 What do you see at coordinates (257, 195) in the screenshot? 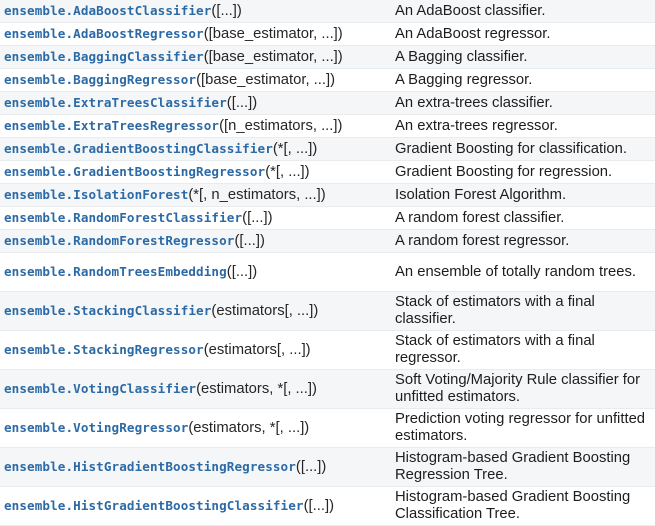
I see `signature-args: (*[, n_estimators, ...])` at bounding box center [257, 195].